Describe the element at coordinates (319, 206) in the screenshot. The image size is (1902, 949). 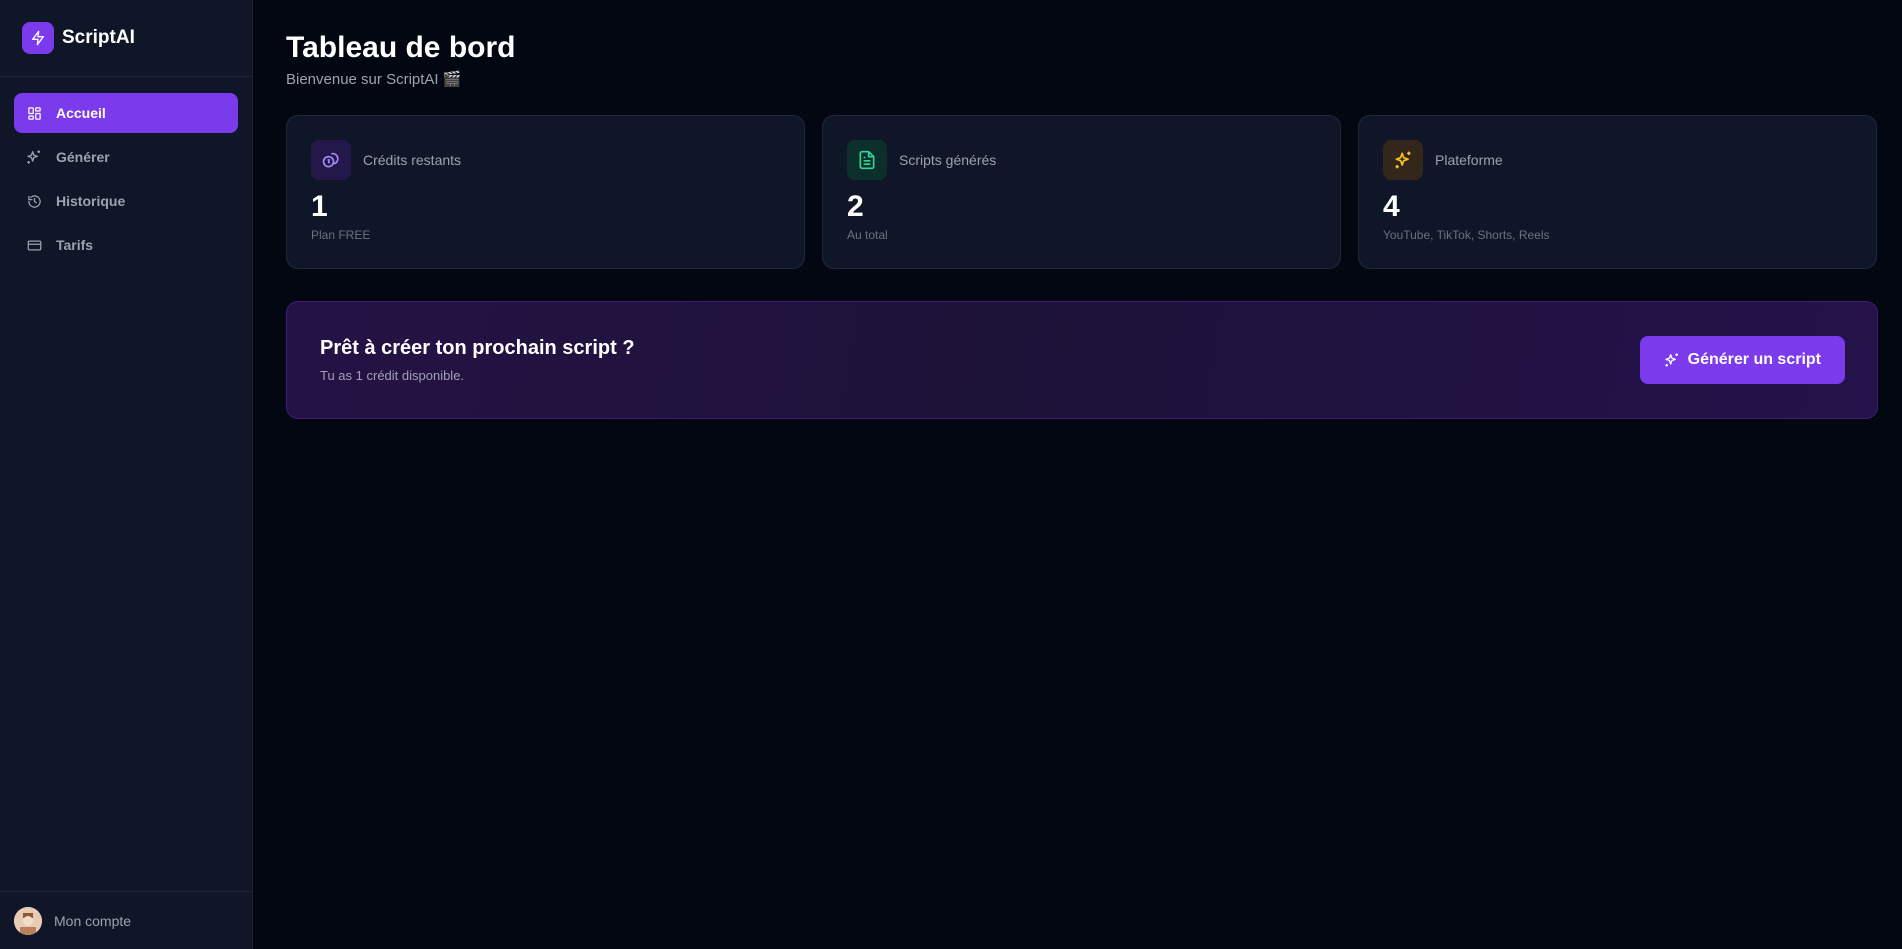
I see `stat-value: 1` at that location.